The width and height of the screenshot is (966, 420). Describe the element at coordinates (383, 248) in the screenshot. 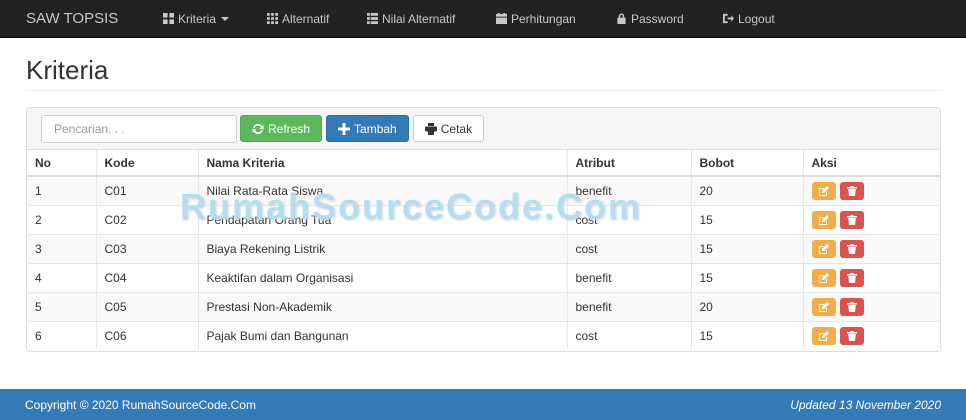

I see `cell-nama: Biaya Rekening Listrik` at that location.